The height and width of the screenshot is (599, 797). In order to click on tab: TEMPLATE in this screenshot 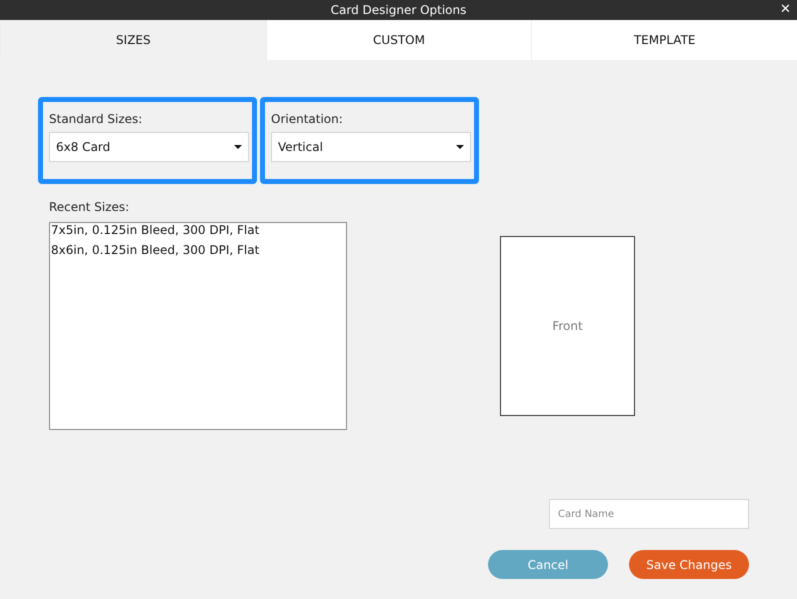, I will do `click(664, 40)`.